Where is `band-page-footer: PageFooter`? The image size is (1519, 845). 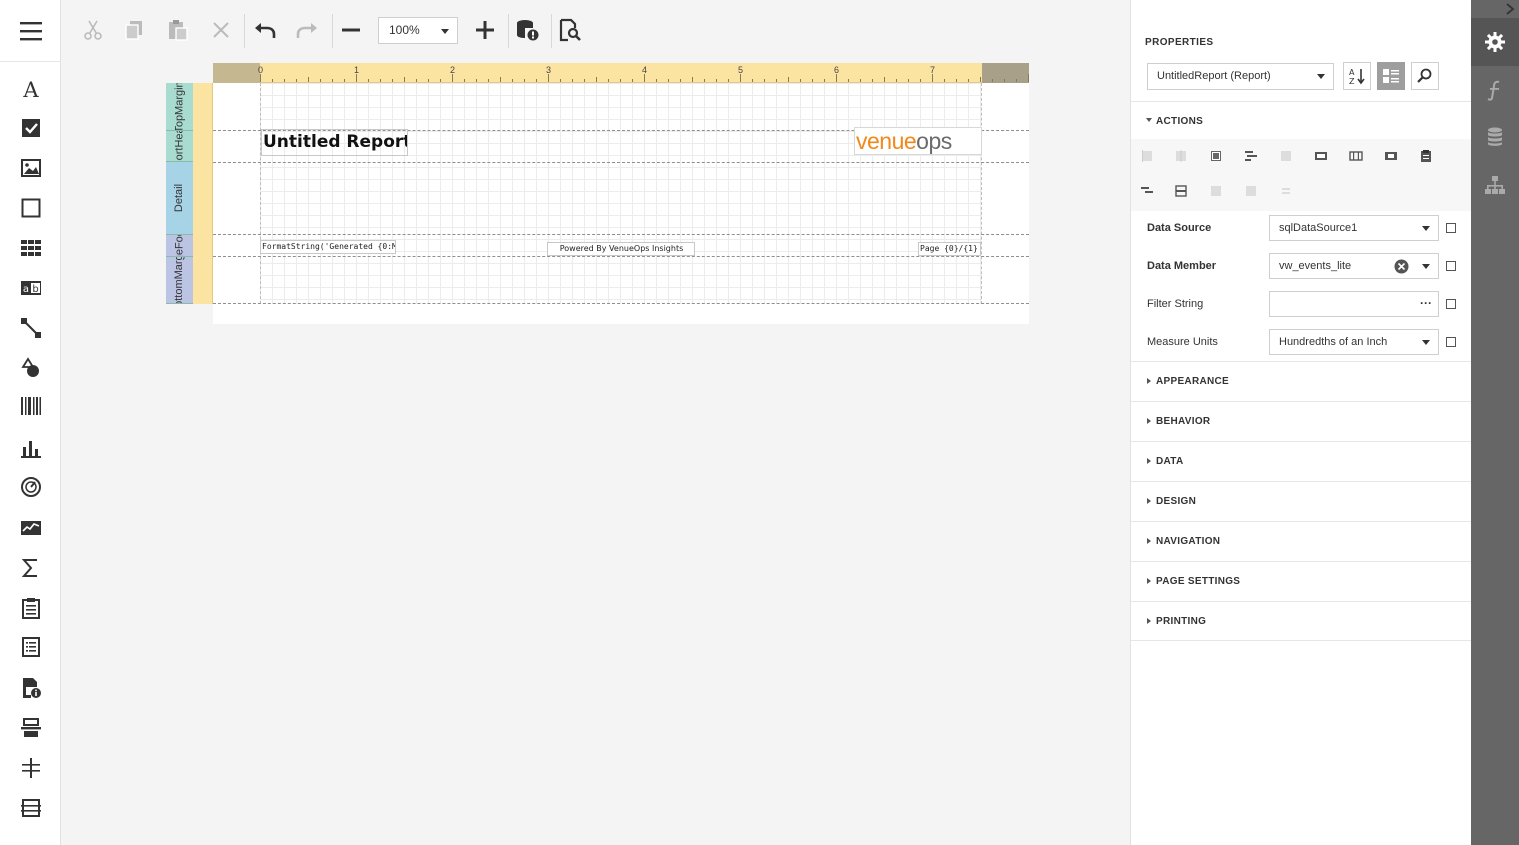 band-page-footer: PageFooter is located at coordinates (179, 246).